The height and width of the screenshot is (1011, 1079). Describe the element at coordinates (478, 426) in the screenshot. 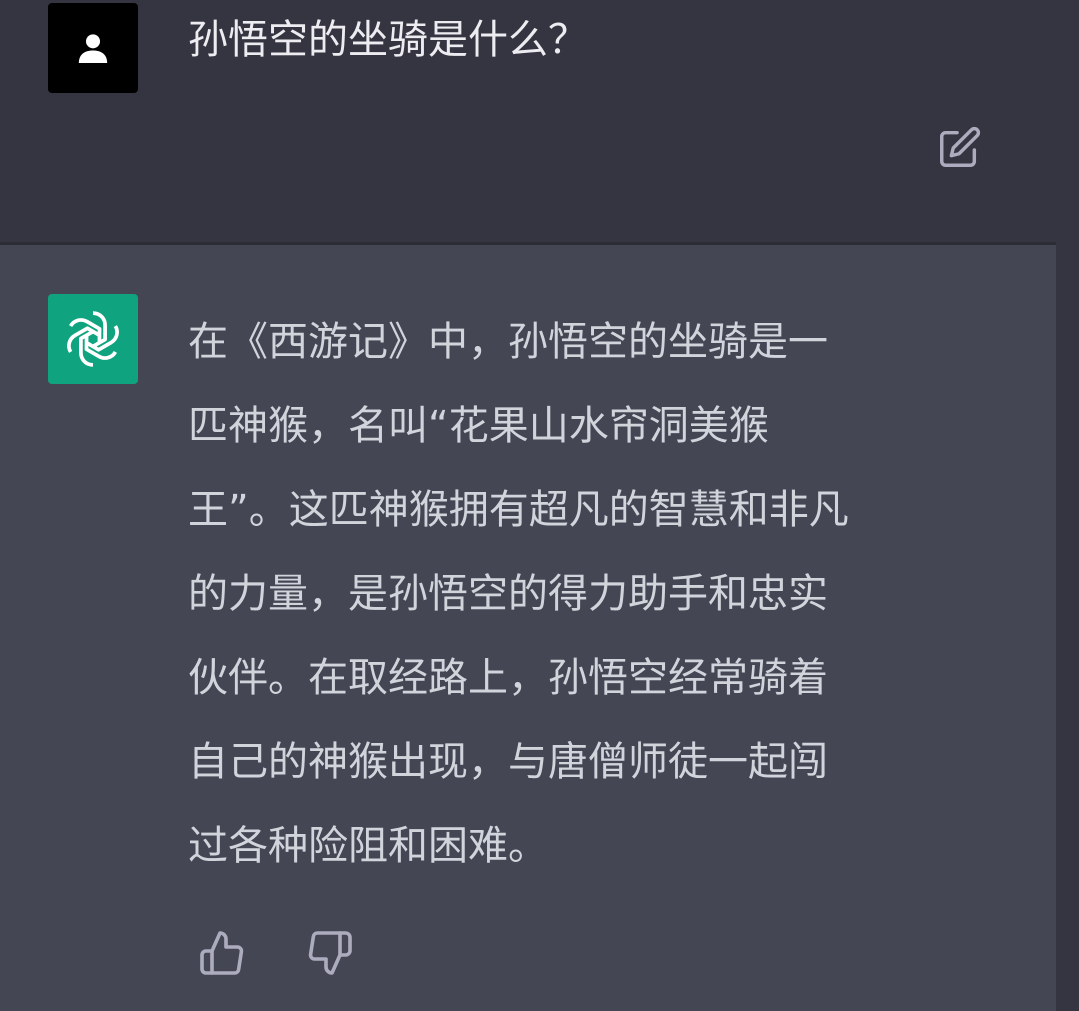

I see `response-line: 匹神猴，名叫“花果山水帘洞美猴` at that location.